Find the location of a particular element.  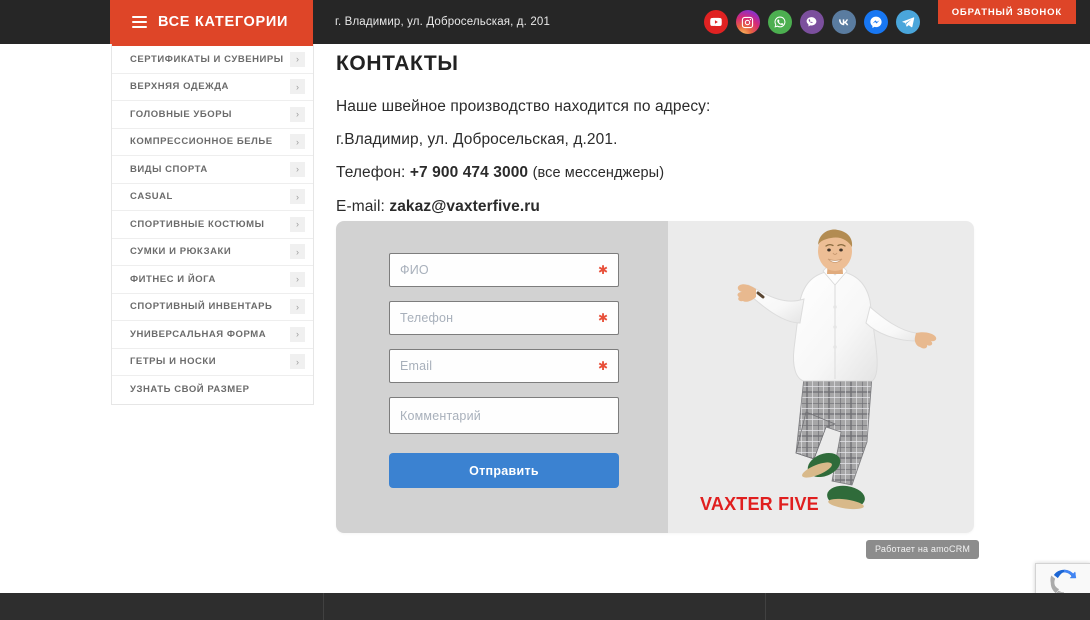

sidebar-item-label: УНИВЕРСАЛЬНАЯ ФОРМА is located at coordinates (198, 334).